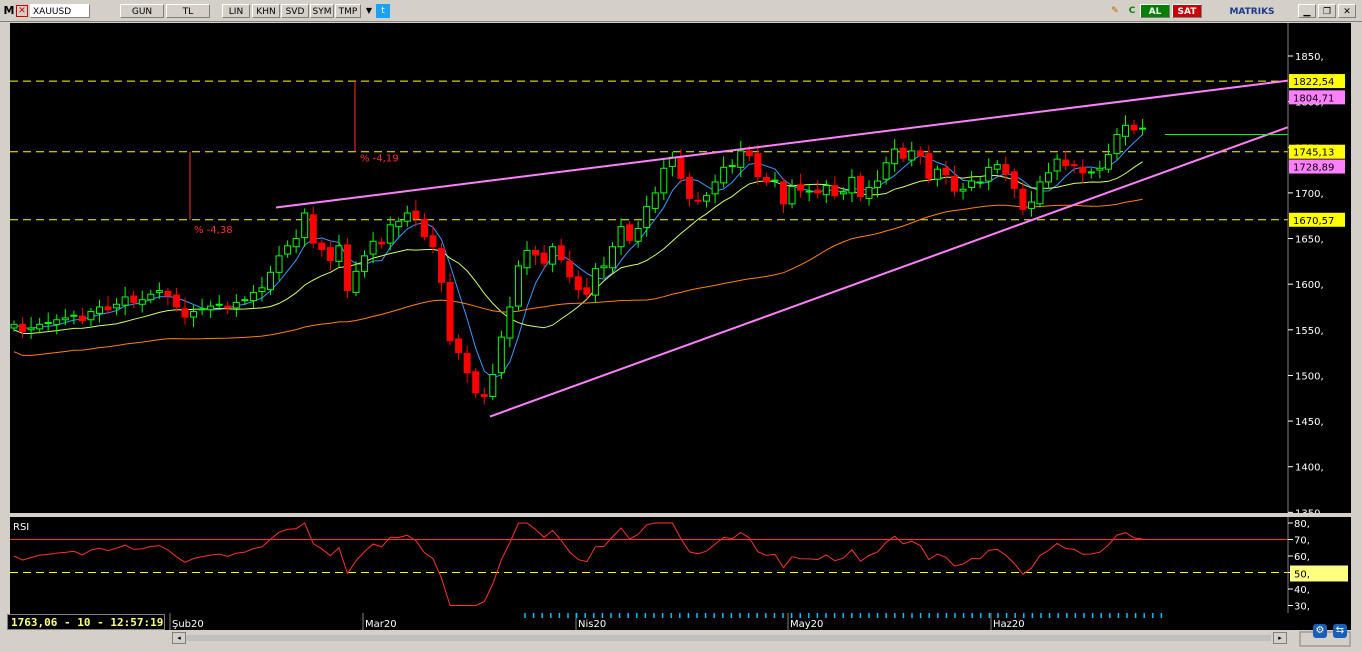 This screenshot has height=652, width=1362. What do you see at coordinates (1309, 422) in the screenshot?
I see `price-tick-label: 1450,` at bounding box center [1309, 422].